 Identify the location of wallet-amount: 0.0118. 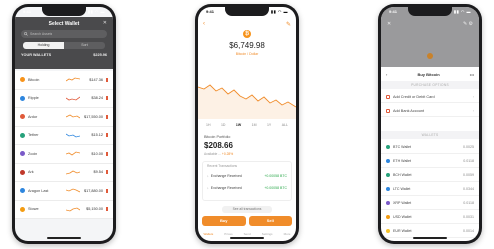
(468, 203).